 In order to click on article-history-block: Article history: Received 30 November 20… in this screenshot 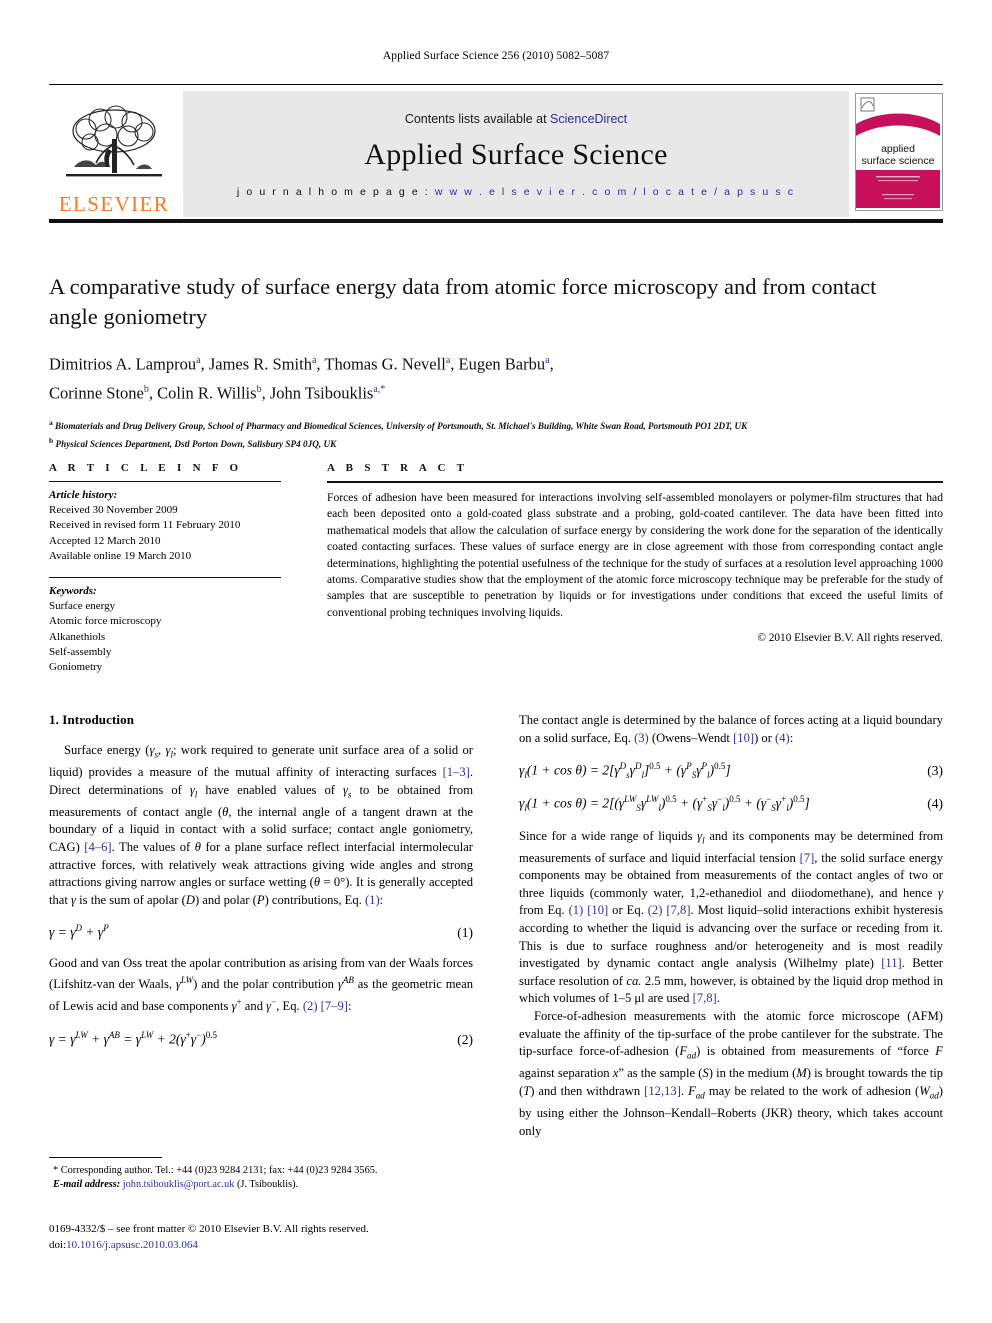, I will do `click(165, 523)`.